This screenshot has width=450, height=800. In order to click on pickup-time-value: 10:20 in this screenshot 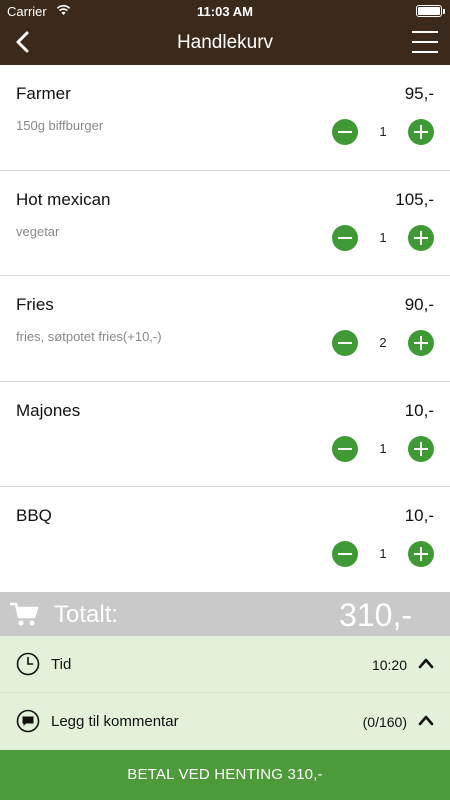, I will do `click(389, 665)`.